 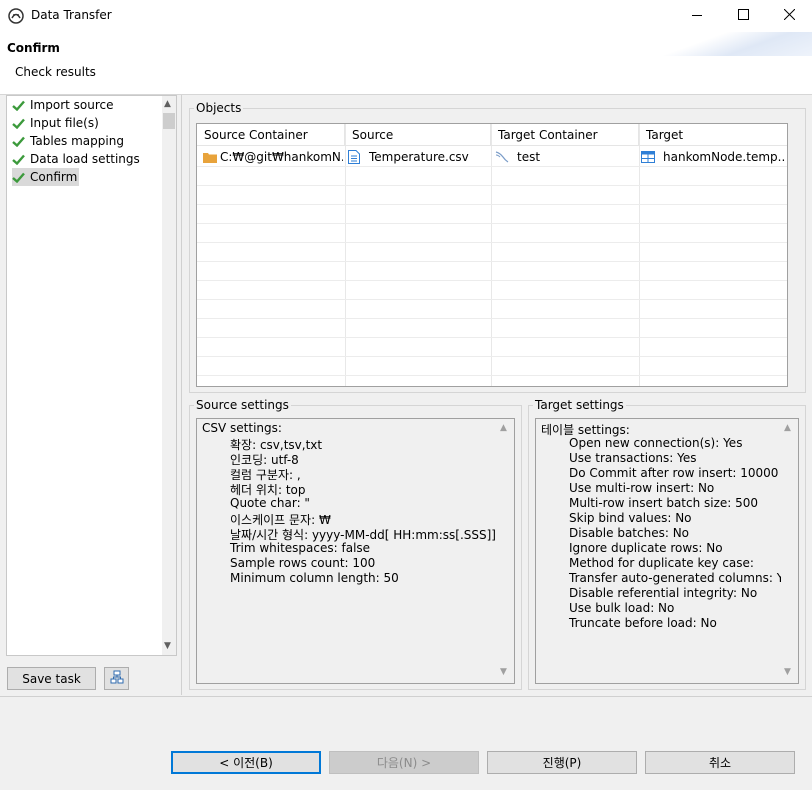 What do you see at coordinates (406, 63) in the screenshot?
I see `wizard-header: Confirm Check results` at bounding box center [406, 63].